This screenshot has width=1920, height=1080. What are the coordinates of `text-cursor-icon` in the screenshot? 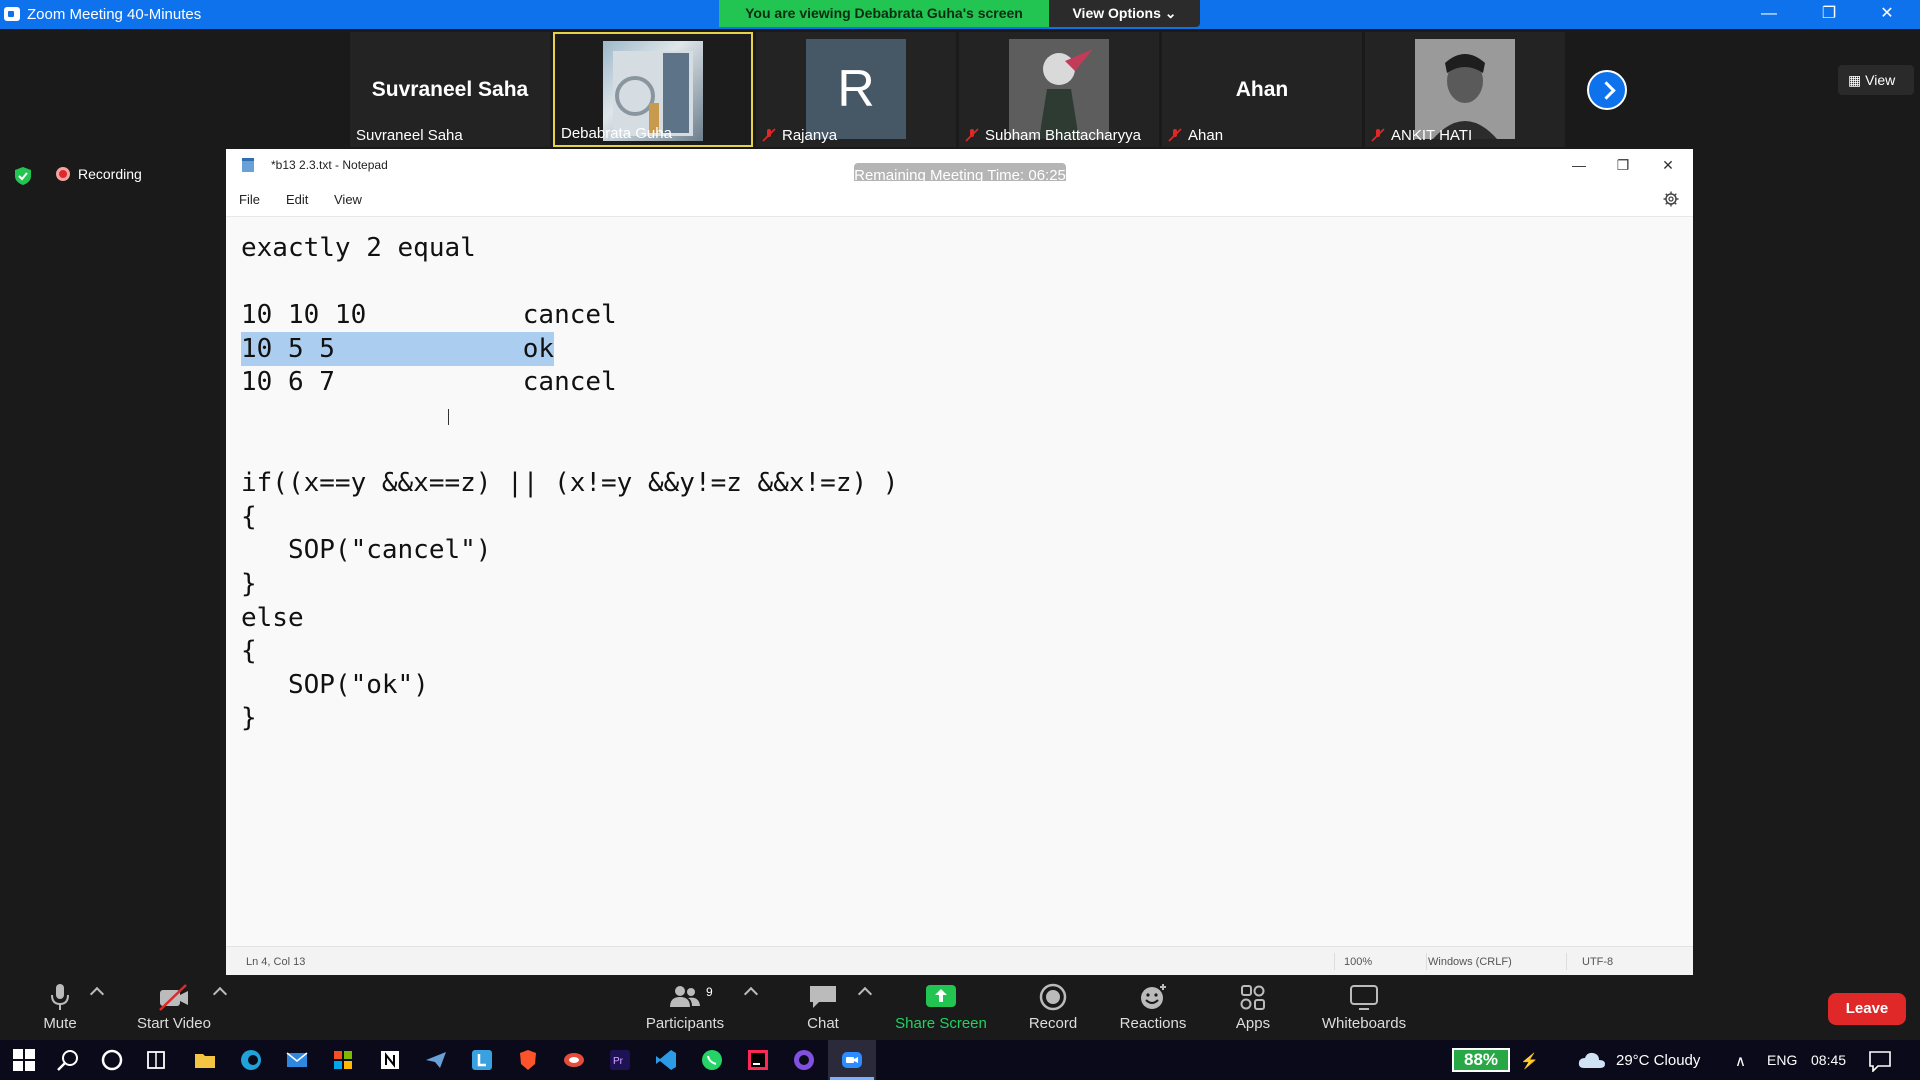 It's located at (450, 417).